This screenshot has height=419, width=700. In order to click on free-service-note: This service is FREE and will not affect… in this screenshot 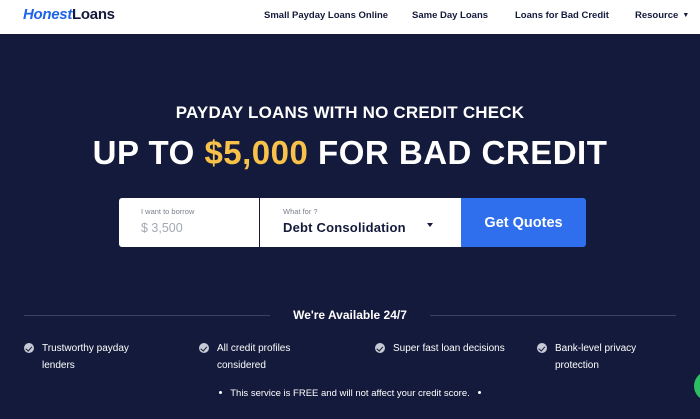, I will do `click(350, 393)`.